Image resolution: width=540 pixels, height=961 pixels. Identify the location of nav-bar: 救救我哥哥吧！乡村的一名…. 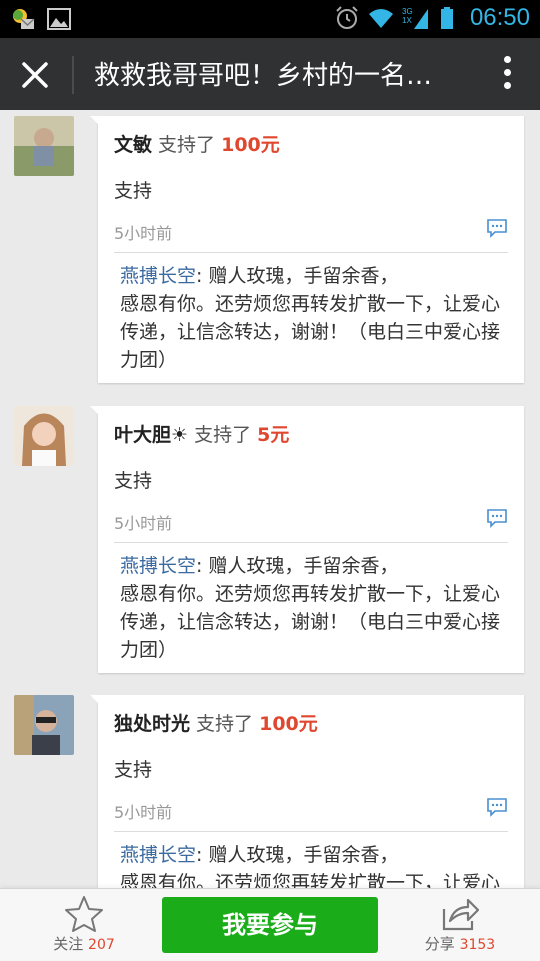
(270, 74).